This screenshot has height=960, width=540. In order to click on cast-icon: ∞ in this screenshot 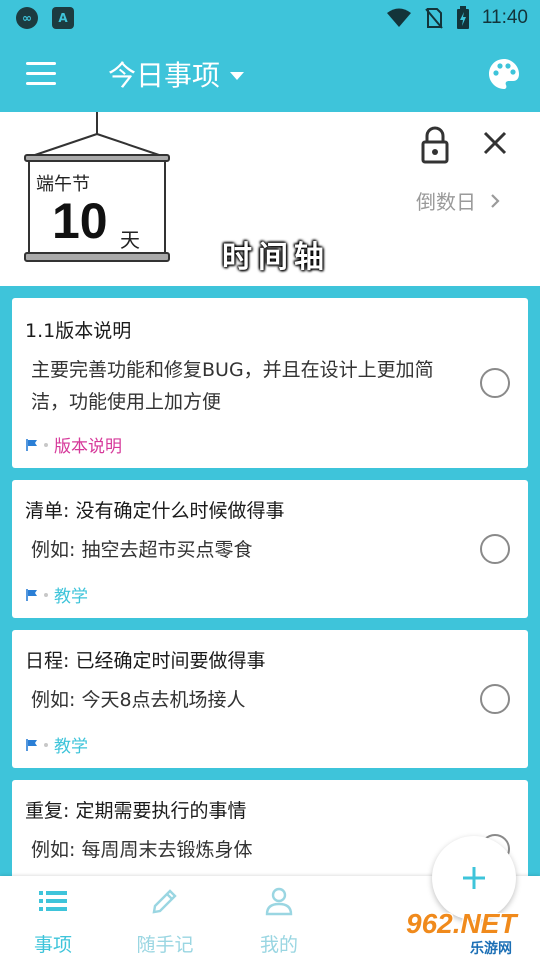, I will do `click(27, 18)`.